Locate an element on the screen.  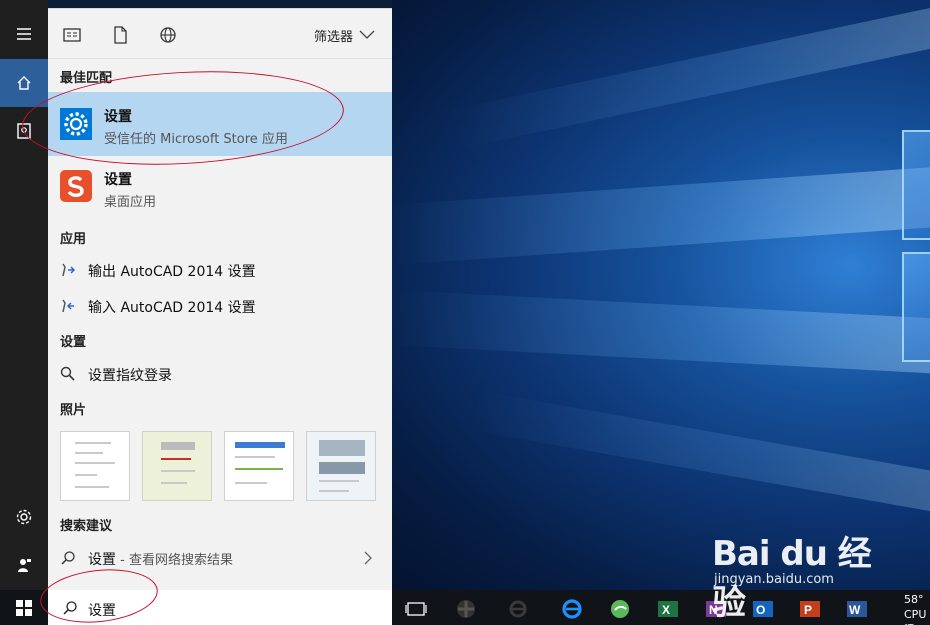
gear-icon is located at coordinates (24, 517).